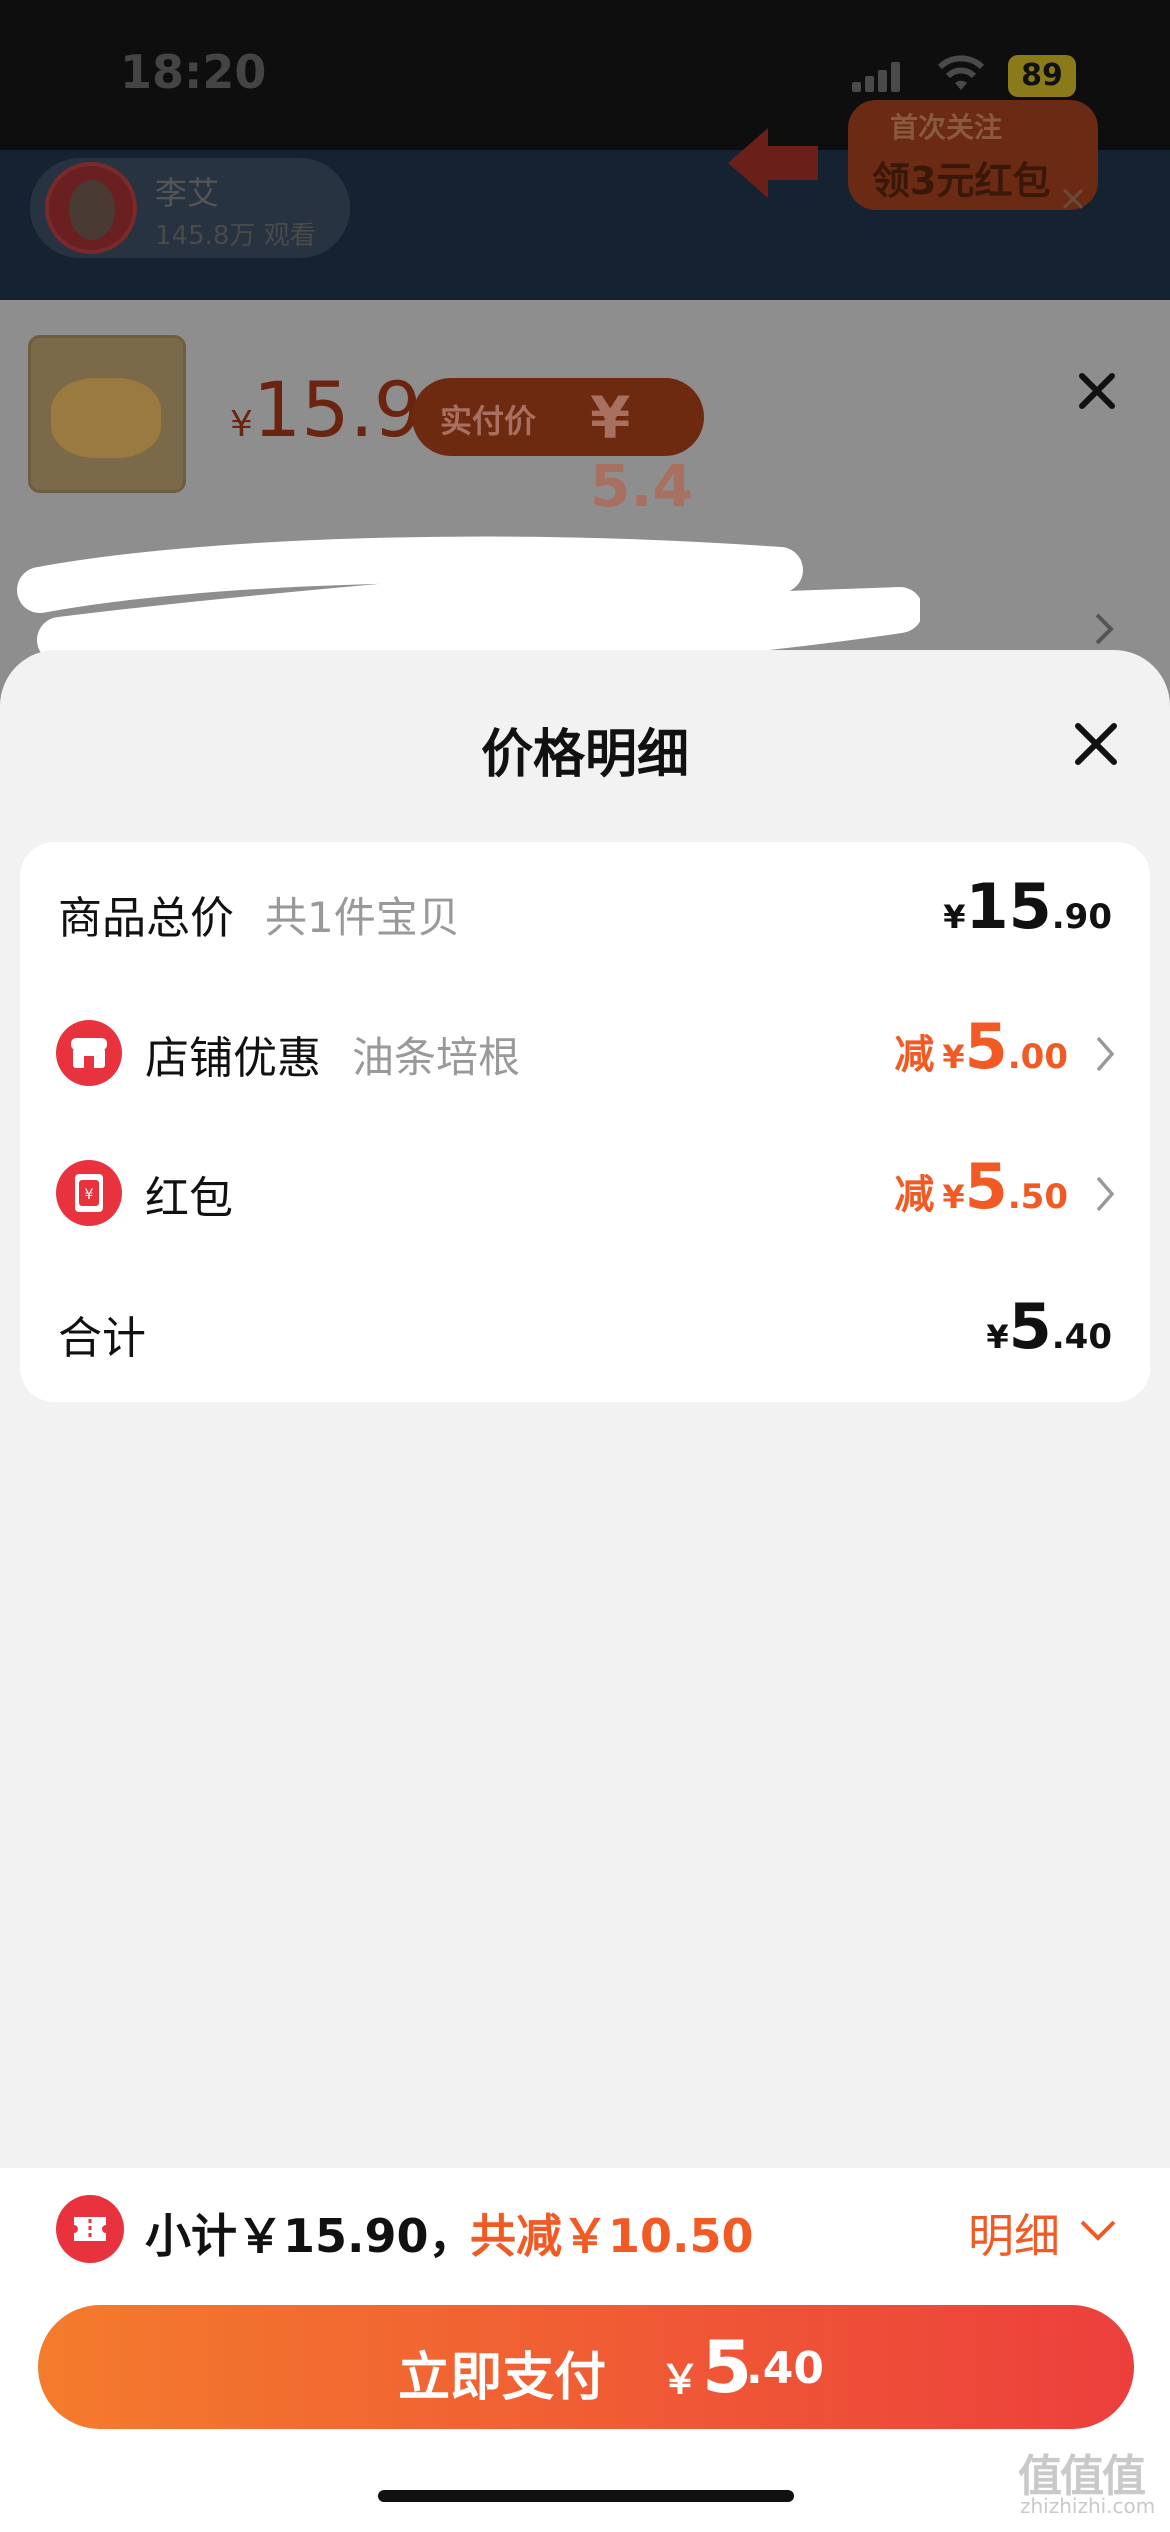  What do you see at coordinates (558, 449) in the screenshot?
I see `paid-price-tag: 实付价 ¥ 5.4` at bounding box center [558, 449].